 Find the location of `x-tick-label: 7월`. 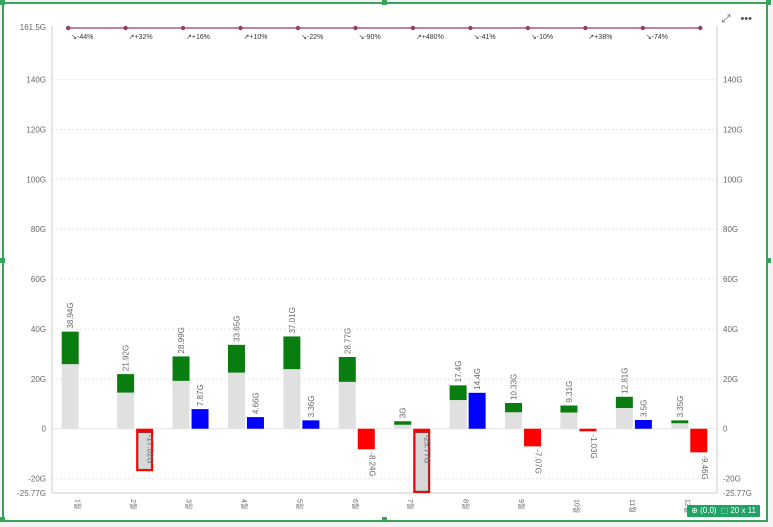

x-tick-label: 7월 is located at coordinates (410, 504).